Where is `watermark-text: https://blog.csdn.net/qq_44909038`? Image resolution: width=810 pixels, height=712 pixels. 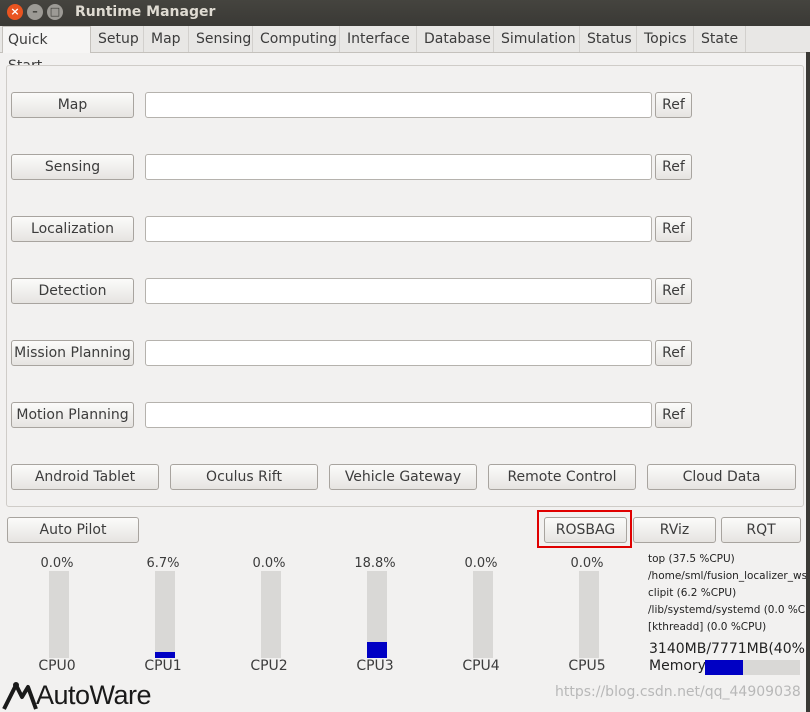 watermark-text: https://blog.csdn.net/qq_44909038 is located at coordinates (678, 692).